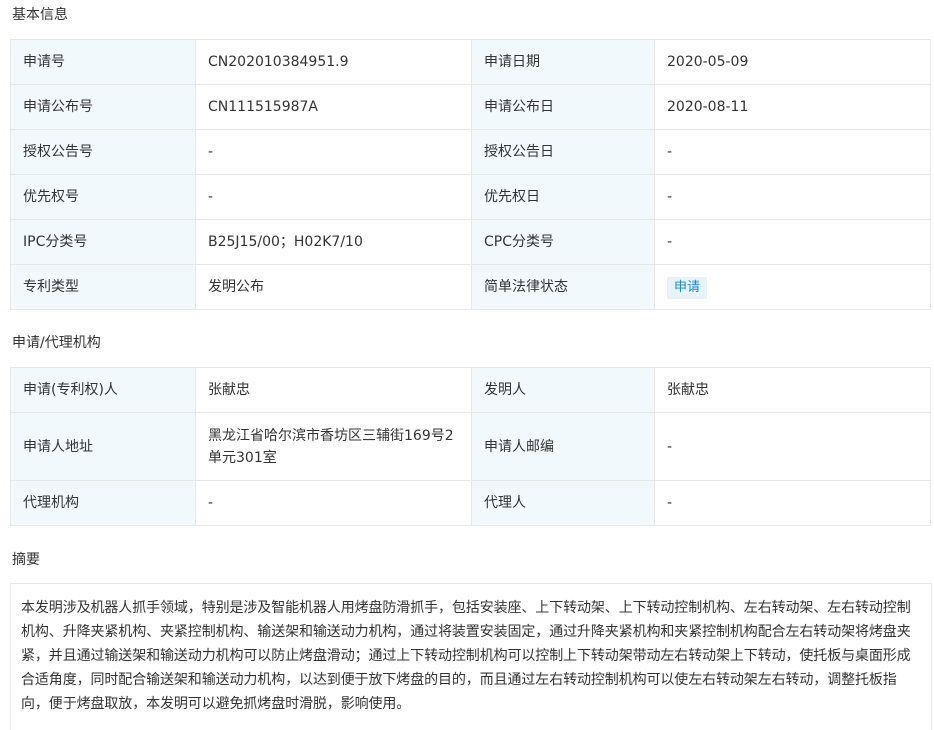  I want to click on table-row: 专利类型 发明公布 简单法律状态 申请, so click(470, 287).